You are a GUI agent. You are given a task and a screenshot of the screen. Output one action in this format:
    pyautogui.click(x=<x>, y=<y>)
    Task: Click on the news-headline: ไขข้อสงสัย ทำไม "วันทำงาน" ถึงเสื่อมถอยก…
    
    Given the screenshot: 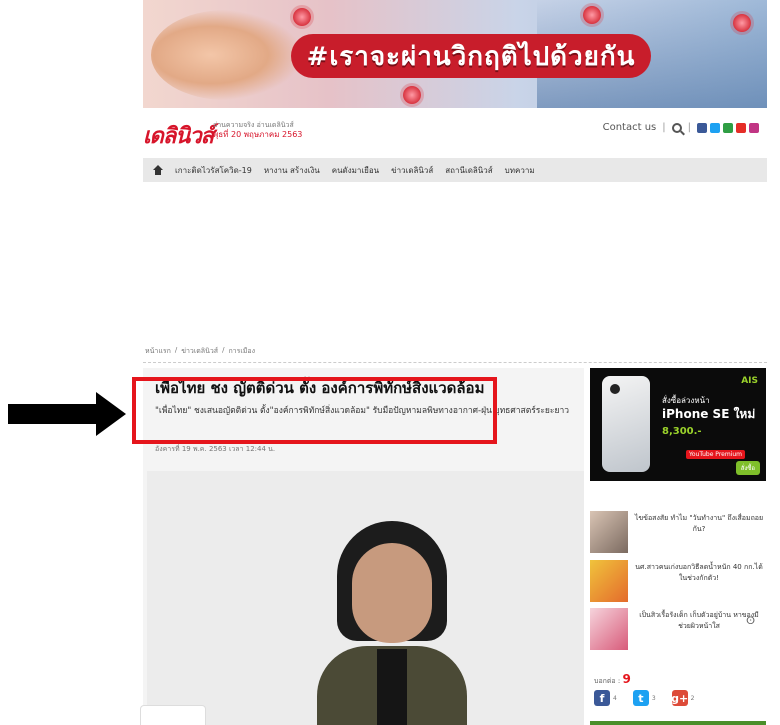 What is the action you would take?
    pyautogui.click(x=699, y=523)
    